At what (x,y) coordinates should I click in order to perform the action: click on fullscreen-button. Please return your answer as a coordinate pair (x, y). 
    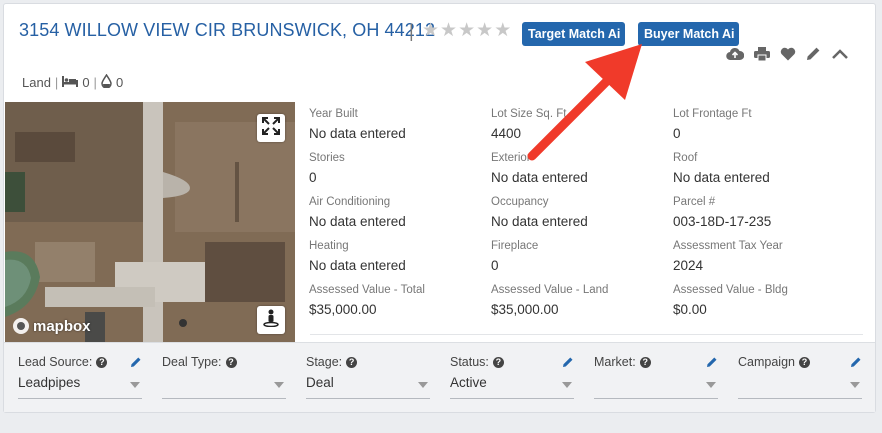
    Looking at the image, I should click on (271, 128).